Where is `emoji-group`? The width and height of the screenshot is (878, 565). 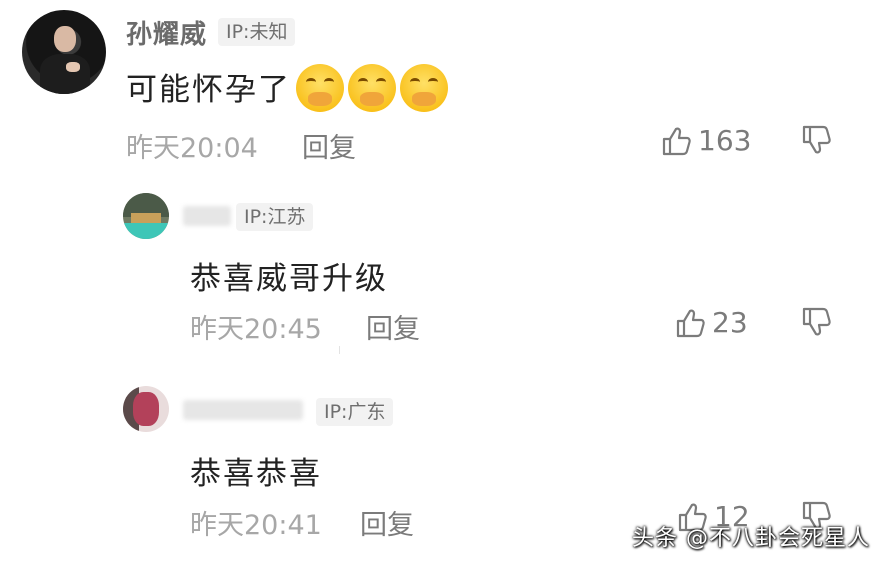
emoji-group is located at coordinates (372, 88).